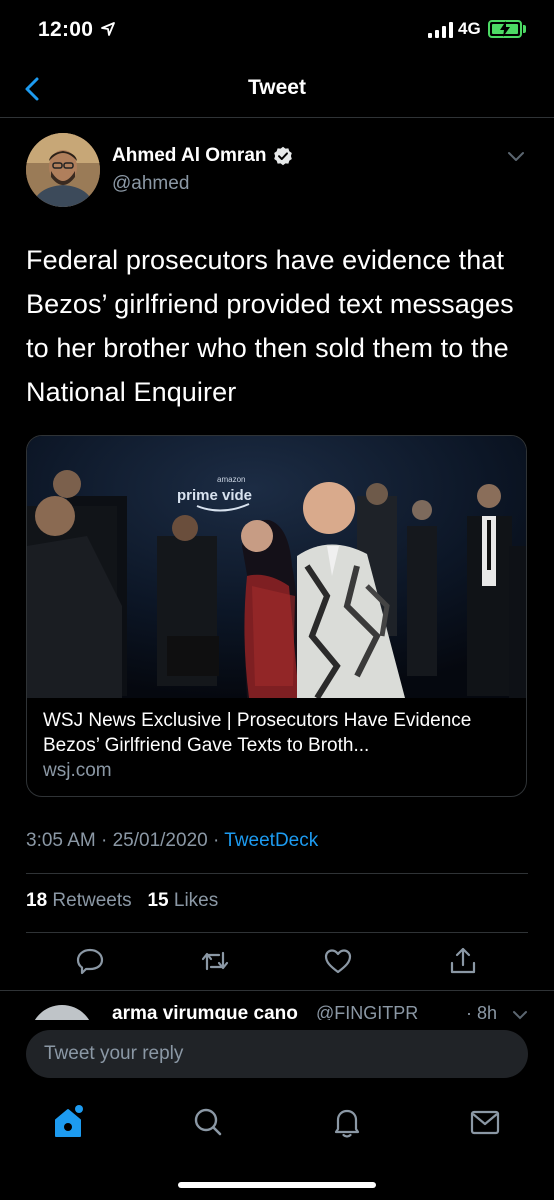  What do you see at coordinates (37, 900) in the screenshot?
I see `retweets-count: 18` at bounding box center [37, 900].